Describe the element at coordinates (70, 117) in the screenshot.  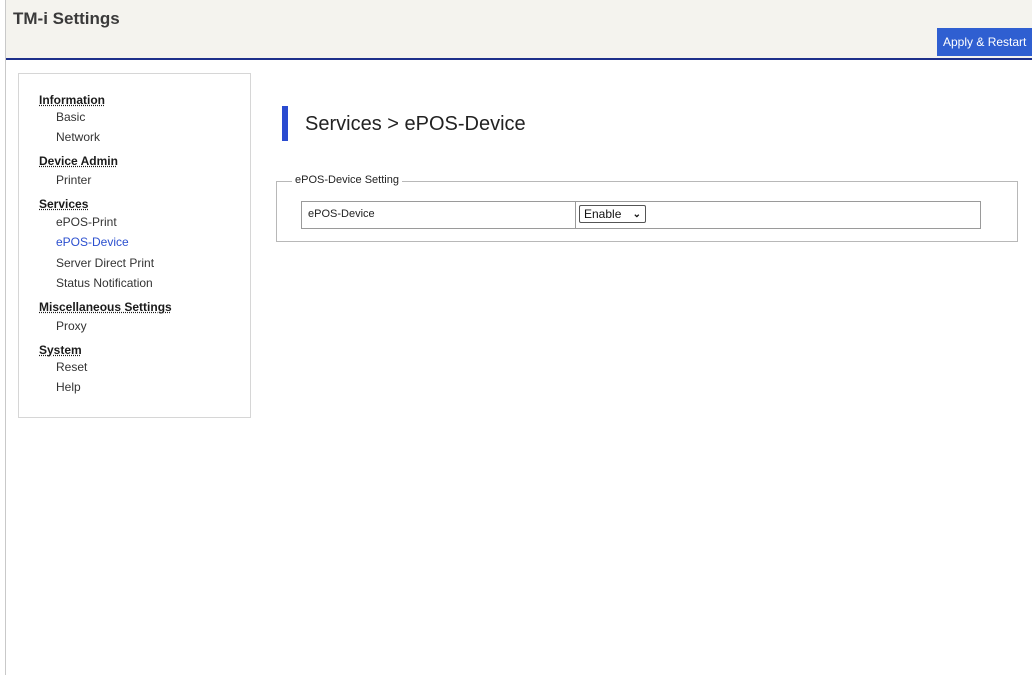
I see `sidebar-item-basic: Basic` at that location.